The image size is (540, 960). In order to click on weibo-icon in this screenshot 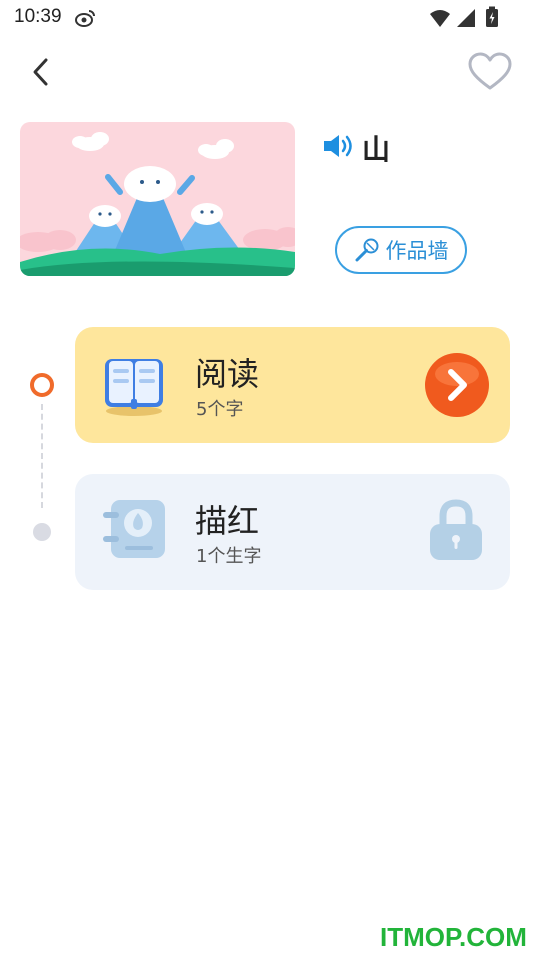, I will do `click(85, 18)`.